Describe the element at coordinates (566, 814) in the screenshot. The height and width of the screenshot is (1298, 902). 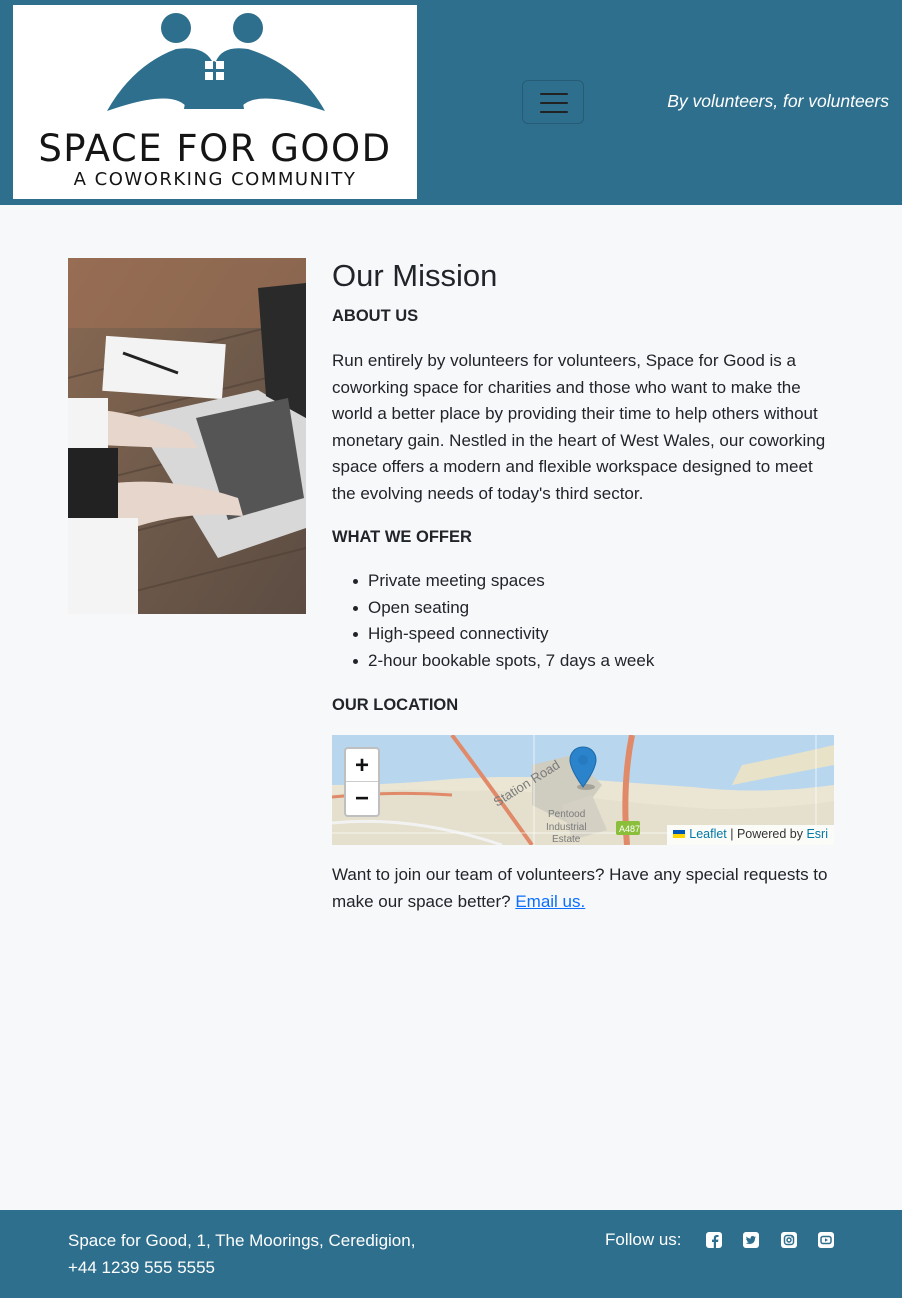
I see `map-label-place: Pentood` at that location.